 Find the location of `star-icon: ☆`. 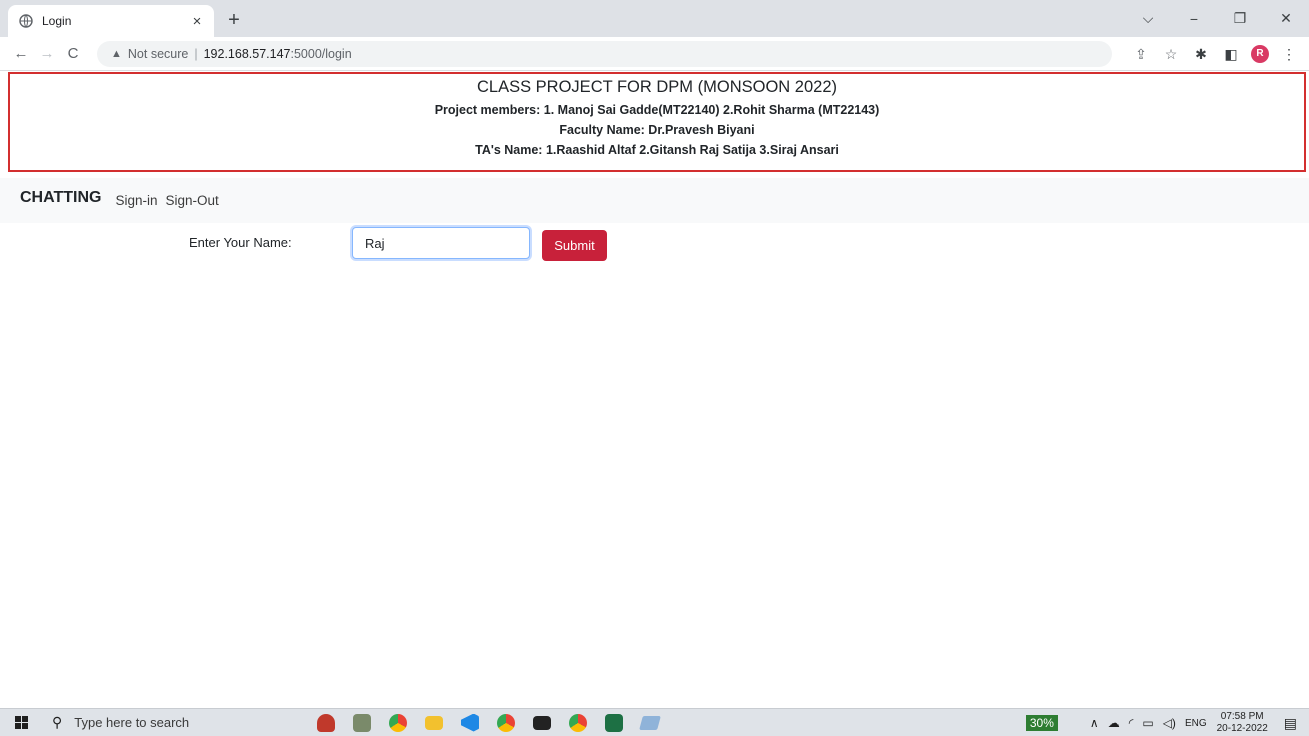

star-icon: ☆ is located at coordinates (1171, 54).